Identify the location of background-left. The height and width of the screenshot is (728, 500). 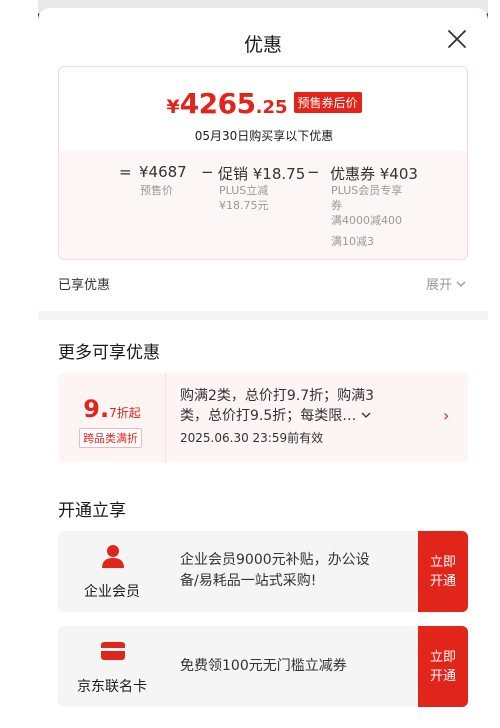
(19, 11).